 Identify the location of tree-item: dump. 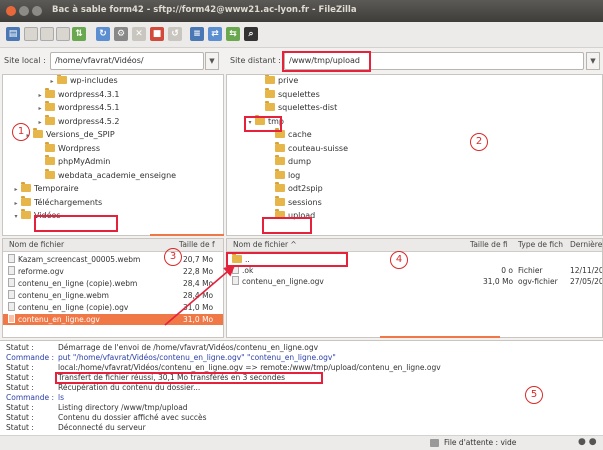
(288, 161).